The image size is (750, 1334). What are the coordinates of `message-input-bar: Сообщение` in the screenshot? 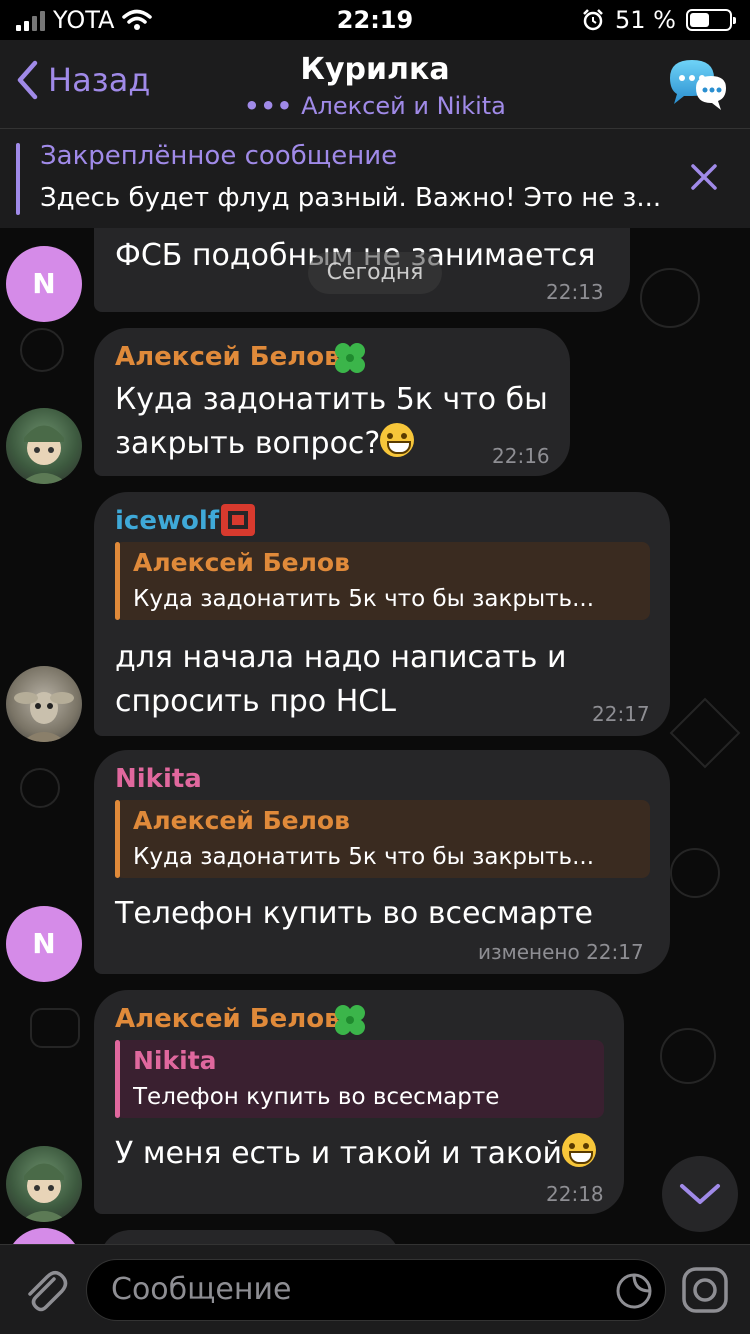 It's located at (375, 1289).